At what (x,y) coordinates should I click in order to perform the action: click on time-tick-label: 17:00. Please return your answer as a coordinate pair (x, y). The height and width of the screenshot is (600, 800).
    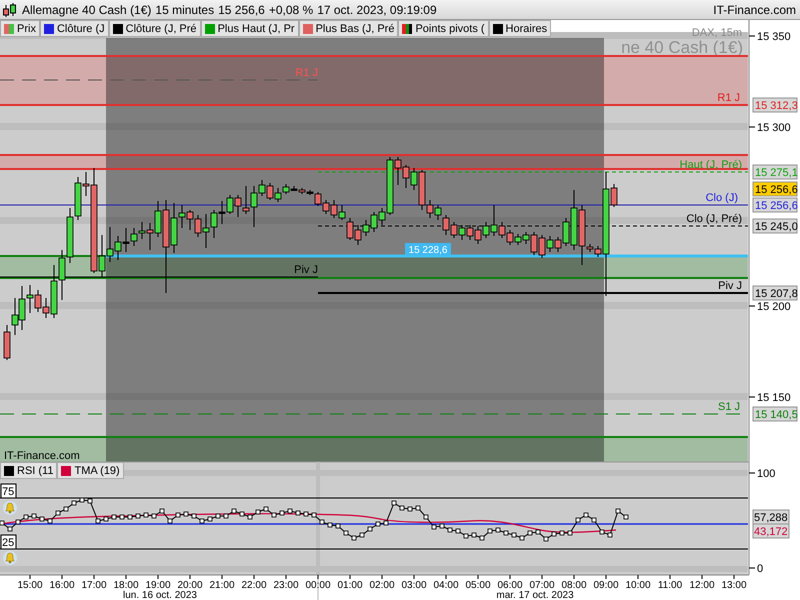
    Looking at the image, I should click on (94, 585).